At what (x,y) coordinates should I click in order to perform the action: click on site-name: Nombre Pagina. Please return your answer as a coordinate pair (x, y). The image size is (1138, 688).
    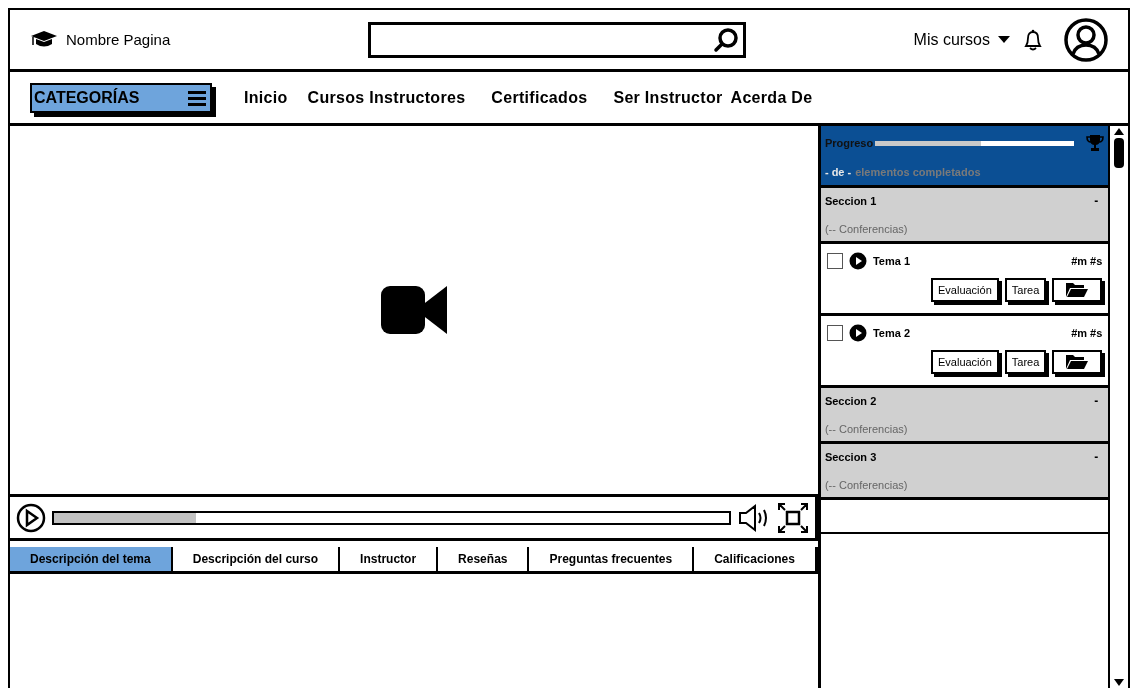
    Looking at the image, I should click on (118, 39).